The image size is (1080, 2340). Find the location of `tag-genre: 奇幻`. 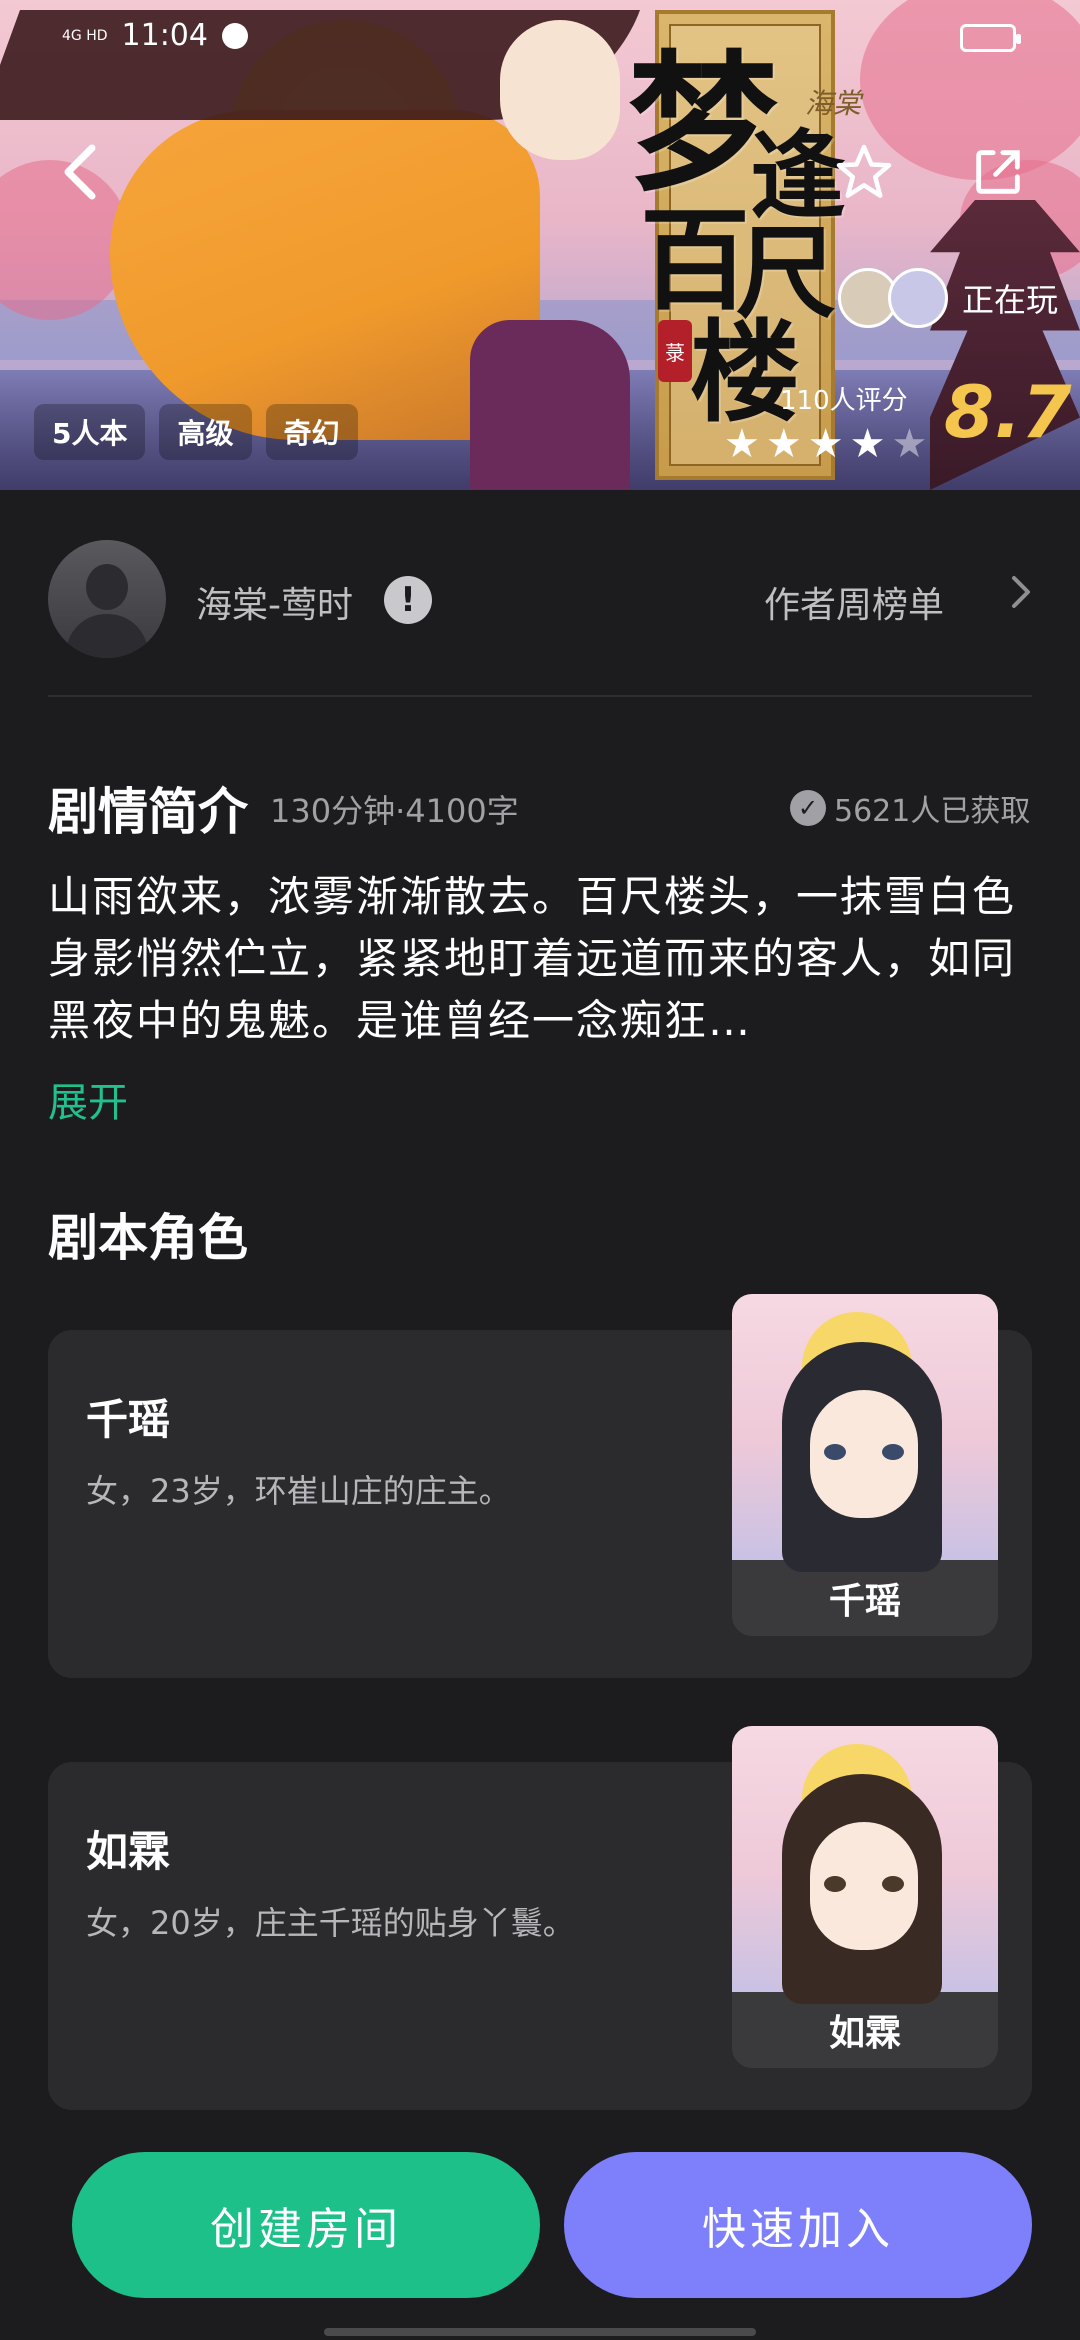

tag-genre: 奇幻 is located at coordinates (311, 432).